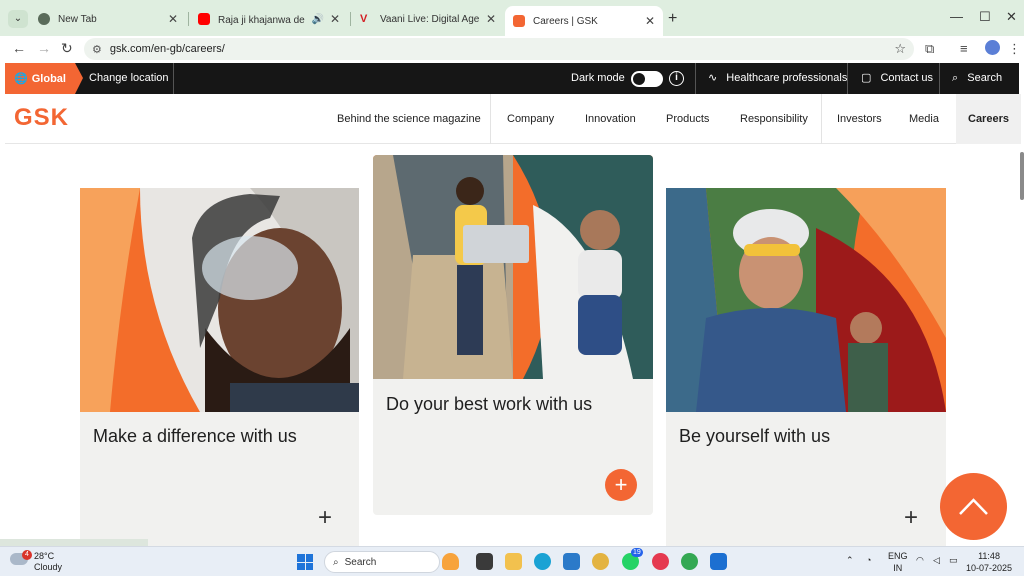  I want to click on extensions-icon: ⧉, so click(929, 49).